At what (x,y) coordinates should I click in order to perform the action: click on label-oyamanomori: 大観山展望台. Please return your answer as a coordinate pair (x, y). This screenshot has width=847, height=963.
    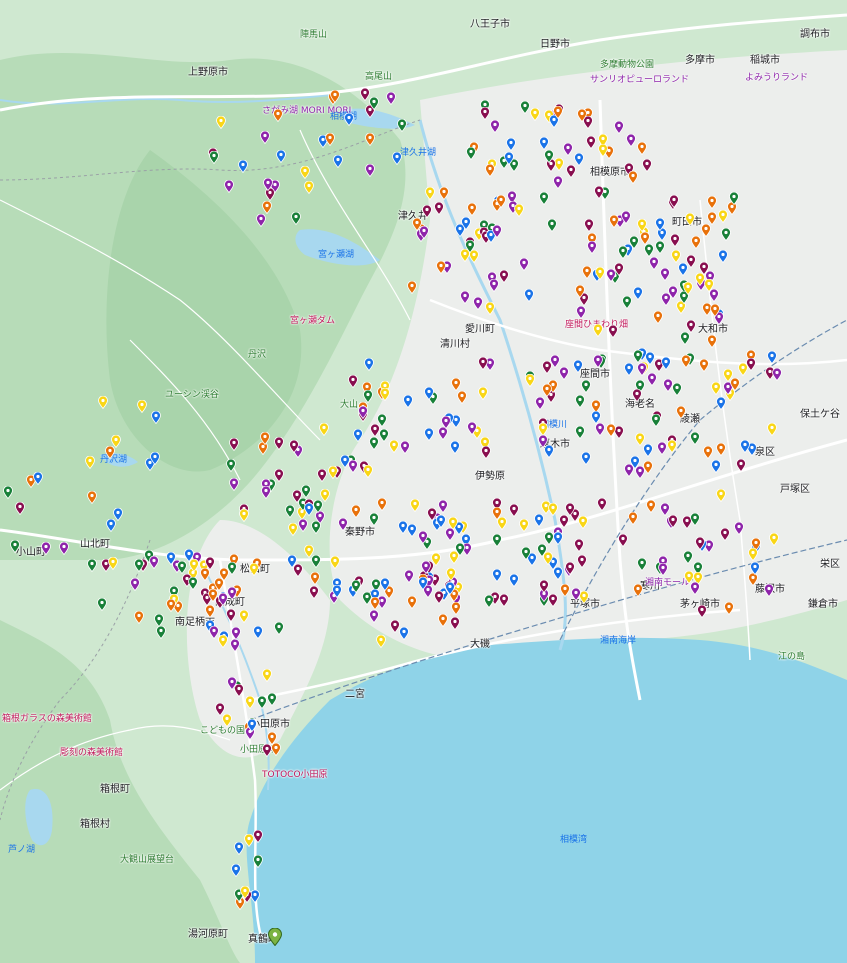
    Looking at the image, I should click on (147, 860).